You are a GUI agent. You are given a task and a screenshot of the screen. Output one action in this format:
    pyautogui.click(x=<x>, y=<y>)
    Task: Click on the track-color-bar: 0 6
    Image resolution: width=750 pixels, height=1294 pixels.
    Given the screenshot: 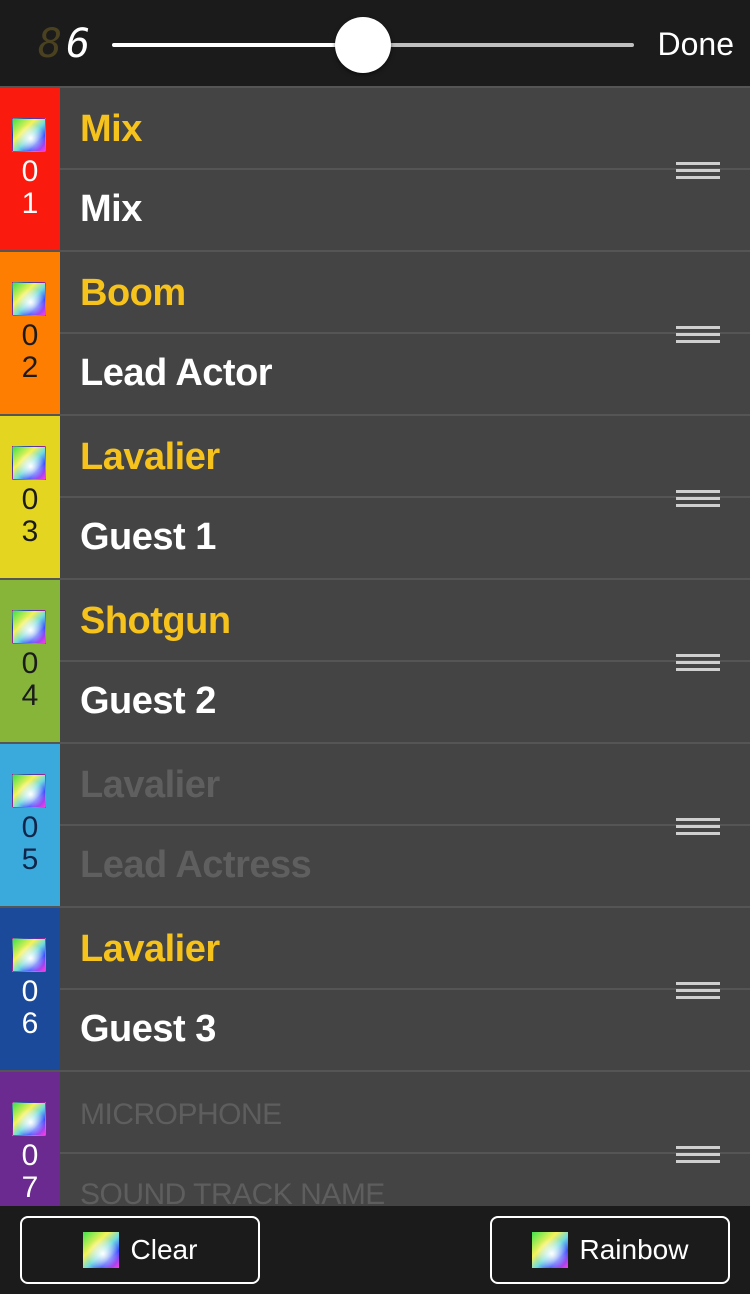 What is the action you would take?
    pyautogui.click(x=30, y=989)
    